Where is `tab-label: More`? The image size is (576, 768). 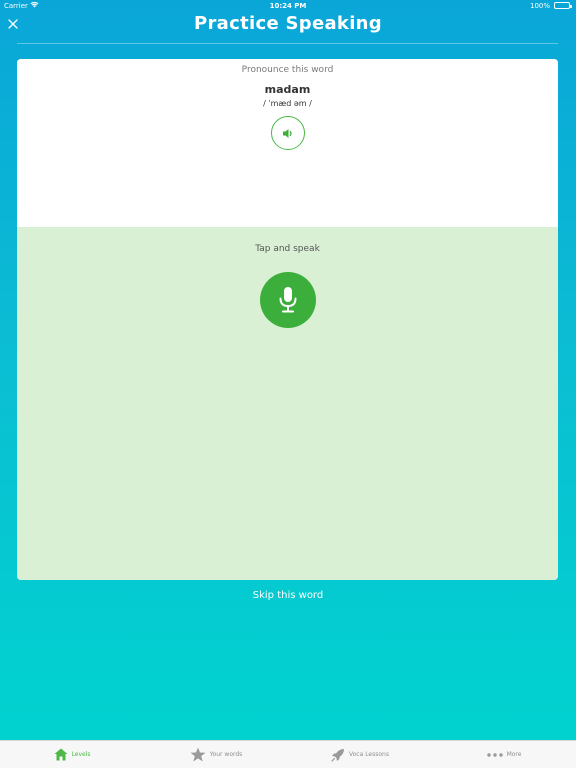 tab-label: More is located at coordinates (514, 754).